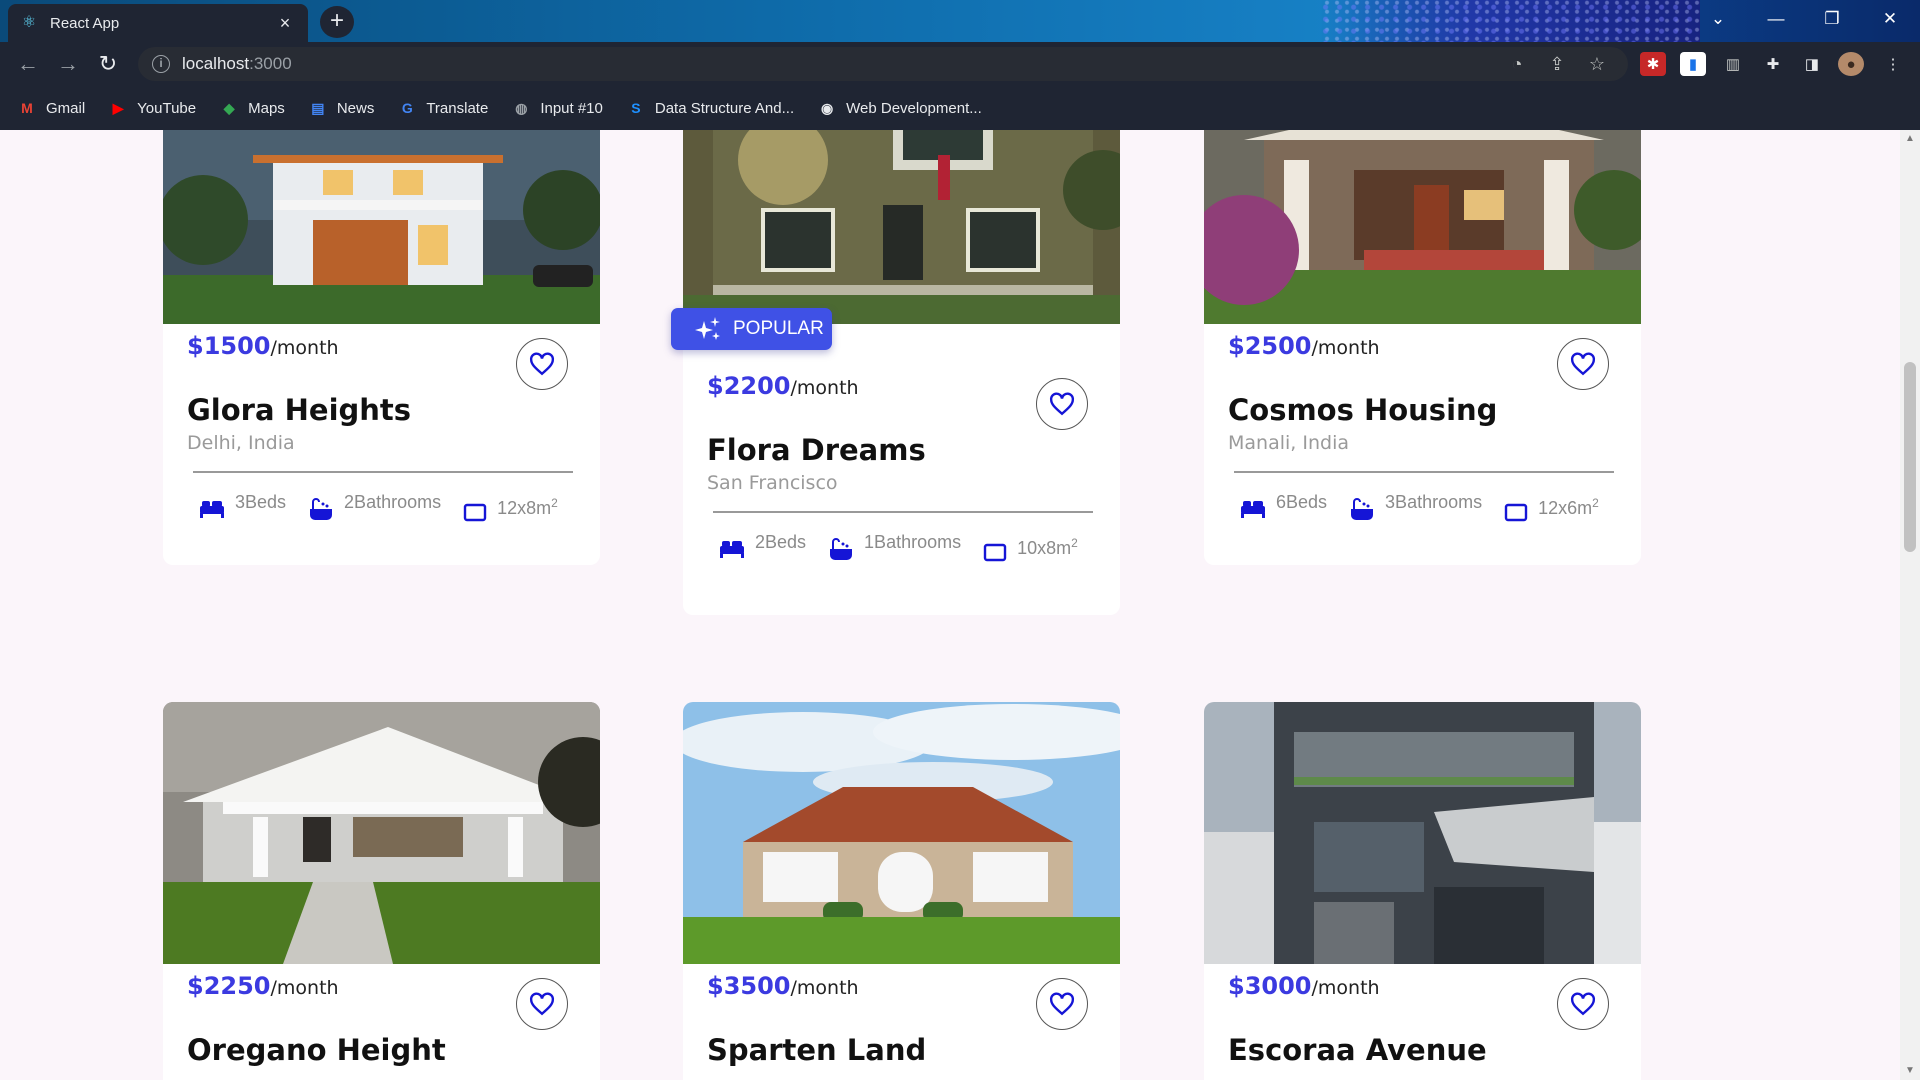  What do you see at coordinates (1832, 19) in the screenshot?
I see `restore-icon: ❐` at bounding box center [1832, 19].